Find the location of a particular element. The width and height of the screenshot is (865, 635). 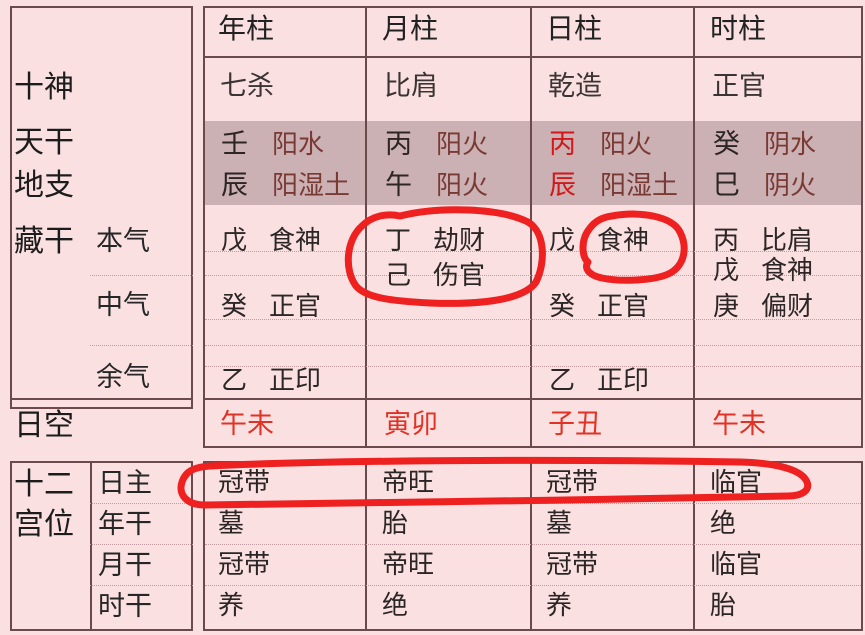

palace-r3-c1: 绝 is located at coordinates (395, 606).